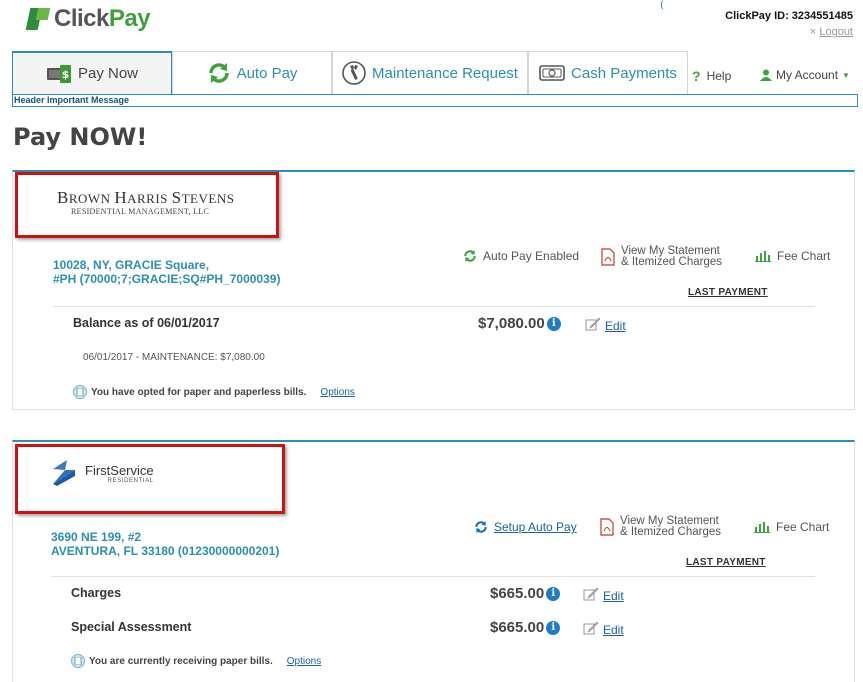 The height and width of the screenshot is (682, 863). What do you see at coordinates (130, 480) in the screenshot?
I see `company-logo-subtitle: RESIDENTIAL` at bounding box center [130, 480].